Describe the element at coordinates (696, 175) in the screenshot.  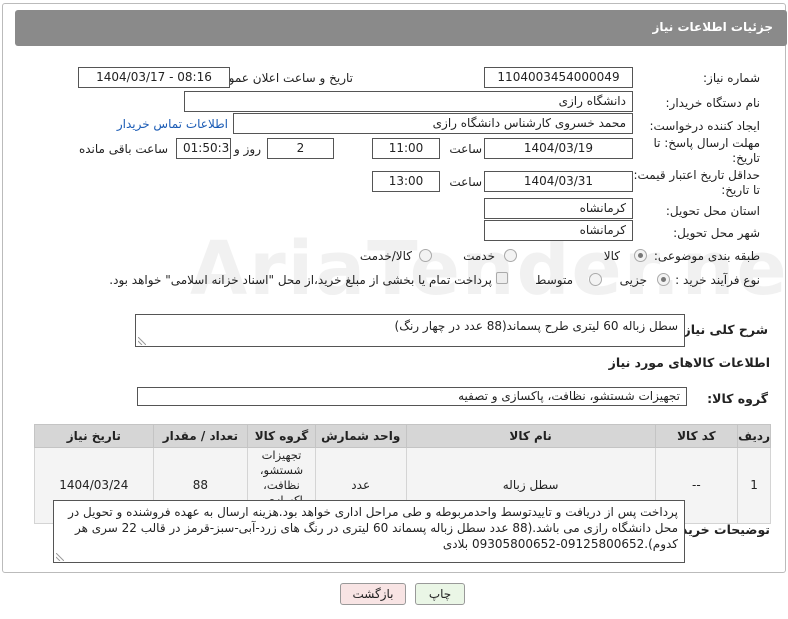
I see `validity-label: حداقل تاریخ اعتبار قیمت:` at that location.